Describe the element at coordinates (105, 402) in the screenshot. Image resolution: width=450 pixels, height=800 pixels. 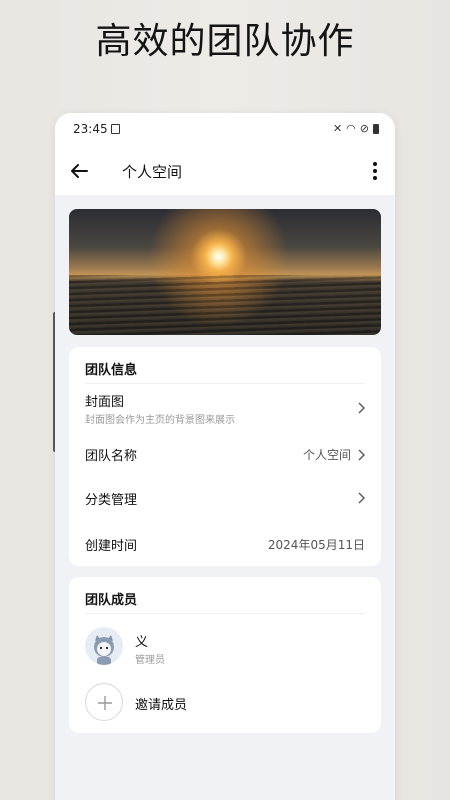
I see `cover-label: 封面图` at that location.